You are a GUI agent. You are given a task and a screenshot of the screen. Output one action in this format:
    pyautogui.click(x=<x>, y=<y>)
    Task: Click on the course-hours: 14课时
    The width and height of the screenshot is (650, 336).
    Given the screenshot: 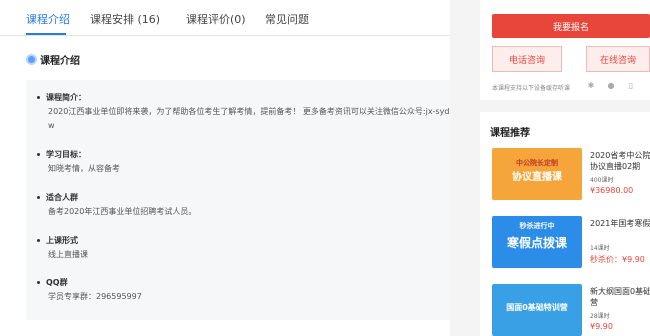 What is the action you would take?
    pyautogui.click(x=600, y=248)
    